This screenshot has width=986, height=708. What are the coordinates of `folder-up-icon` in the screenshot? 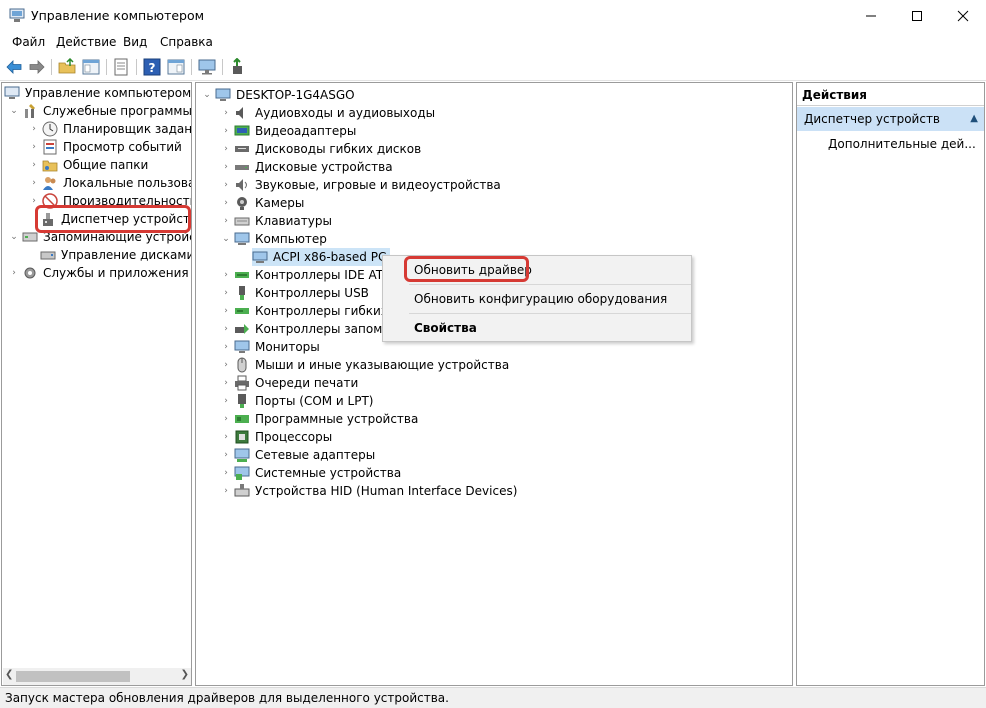 It's located at (67, 67).